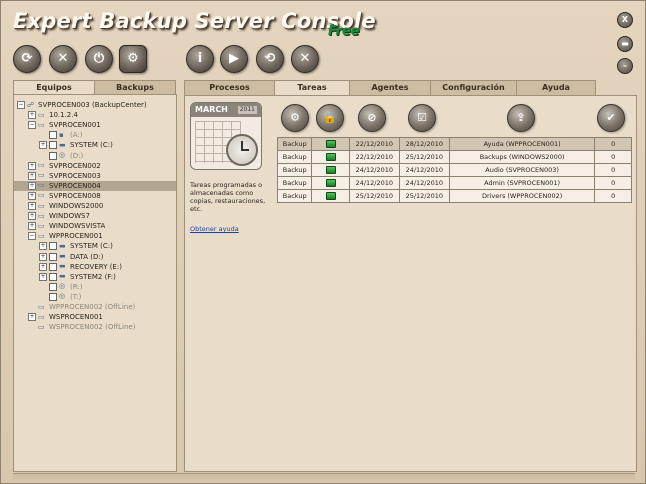  Describe the element at coordinates (48, 287) in the screenshot. I see `tree-node: ◎ (R:)` at that location.